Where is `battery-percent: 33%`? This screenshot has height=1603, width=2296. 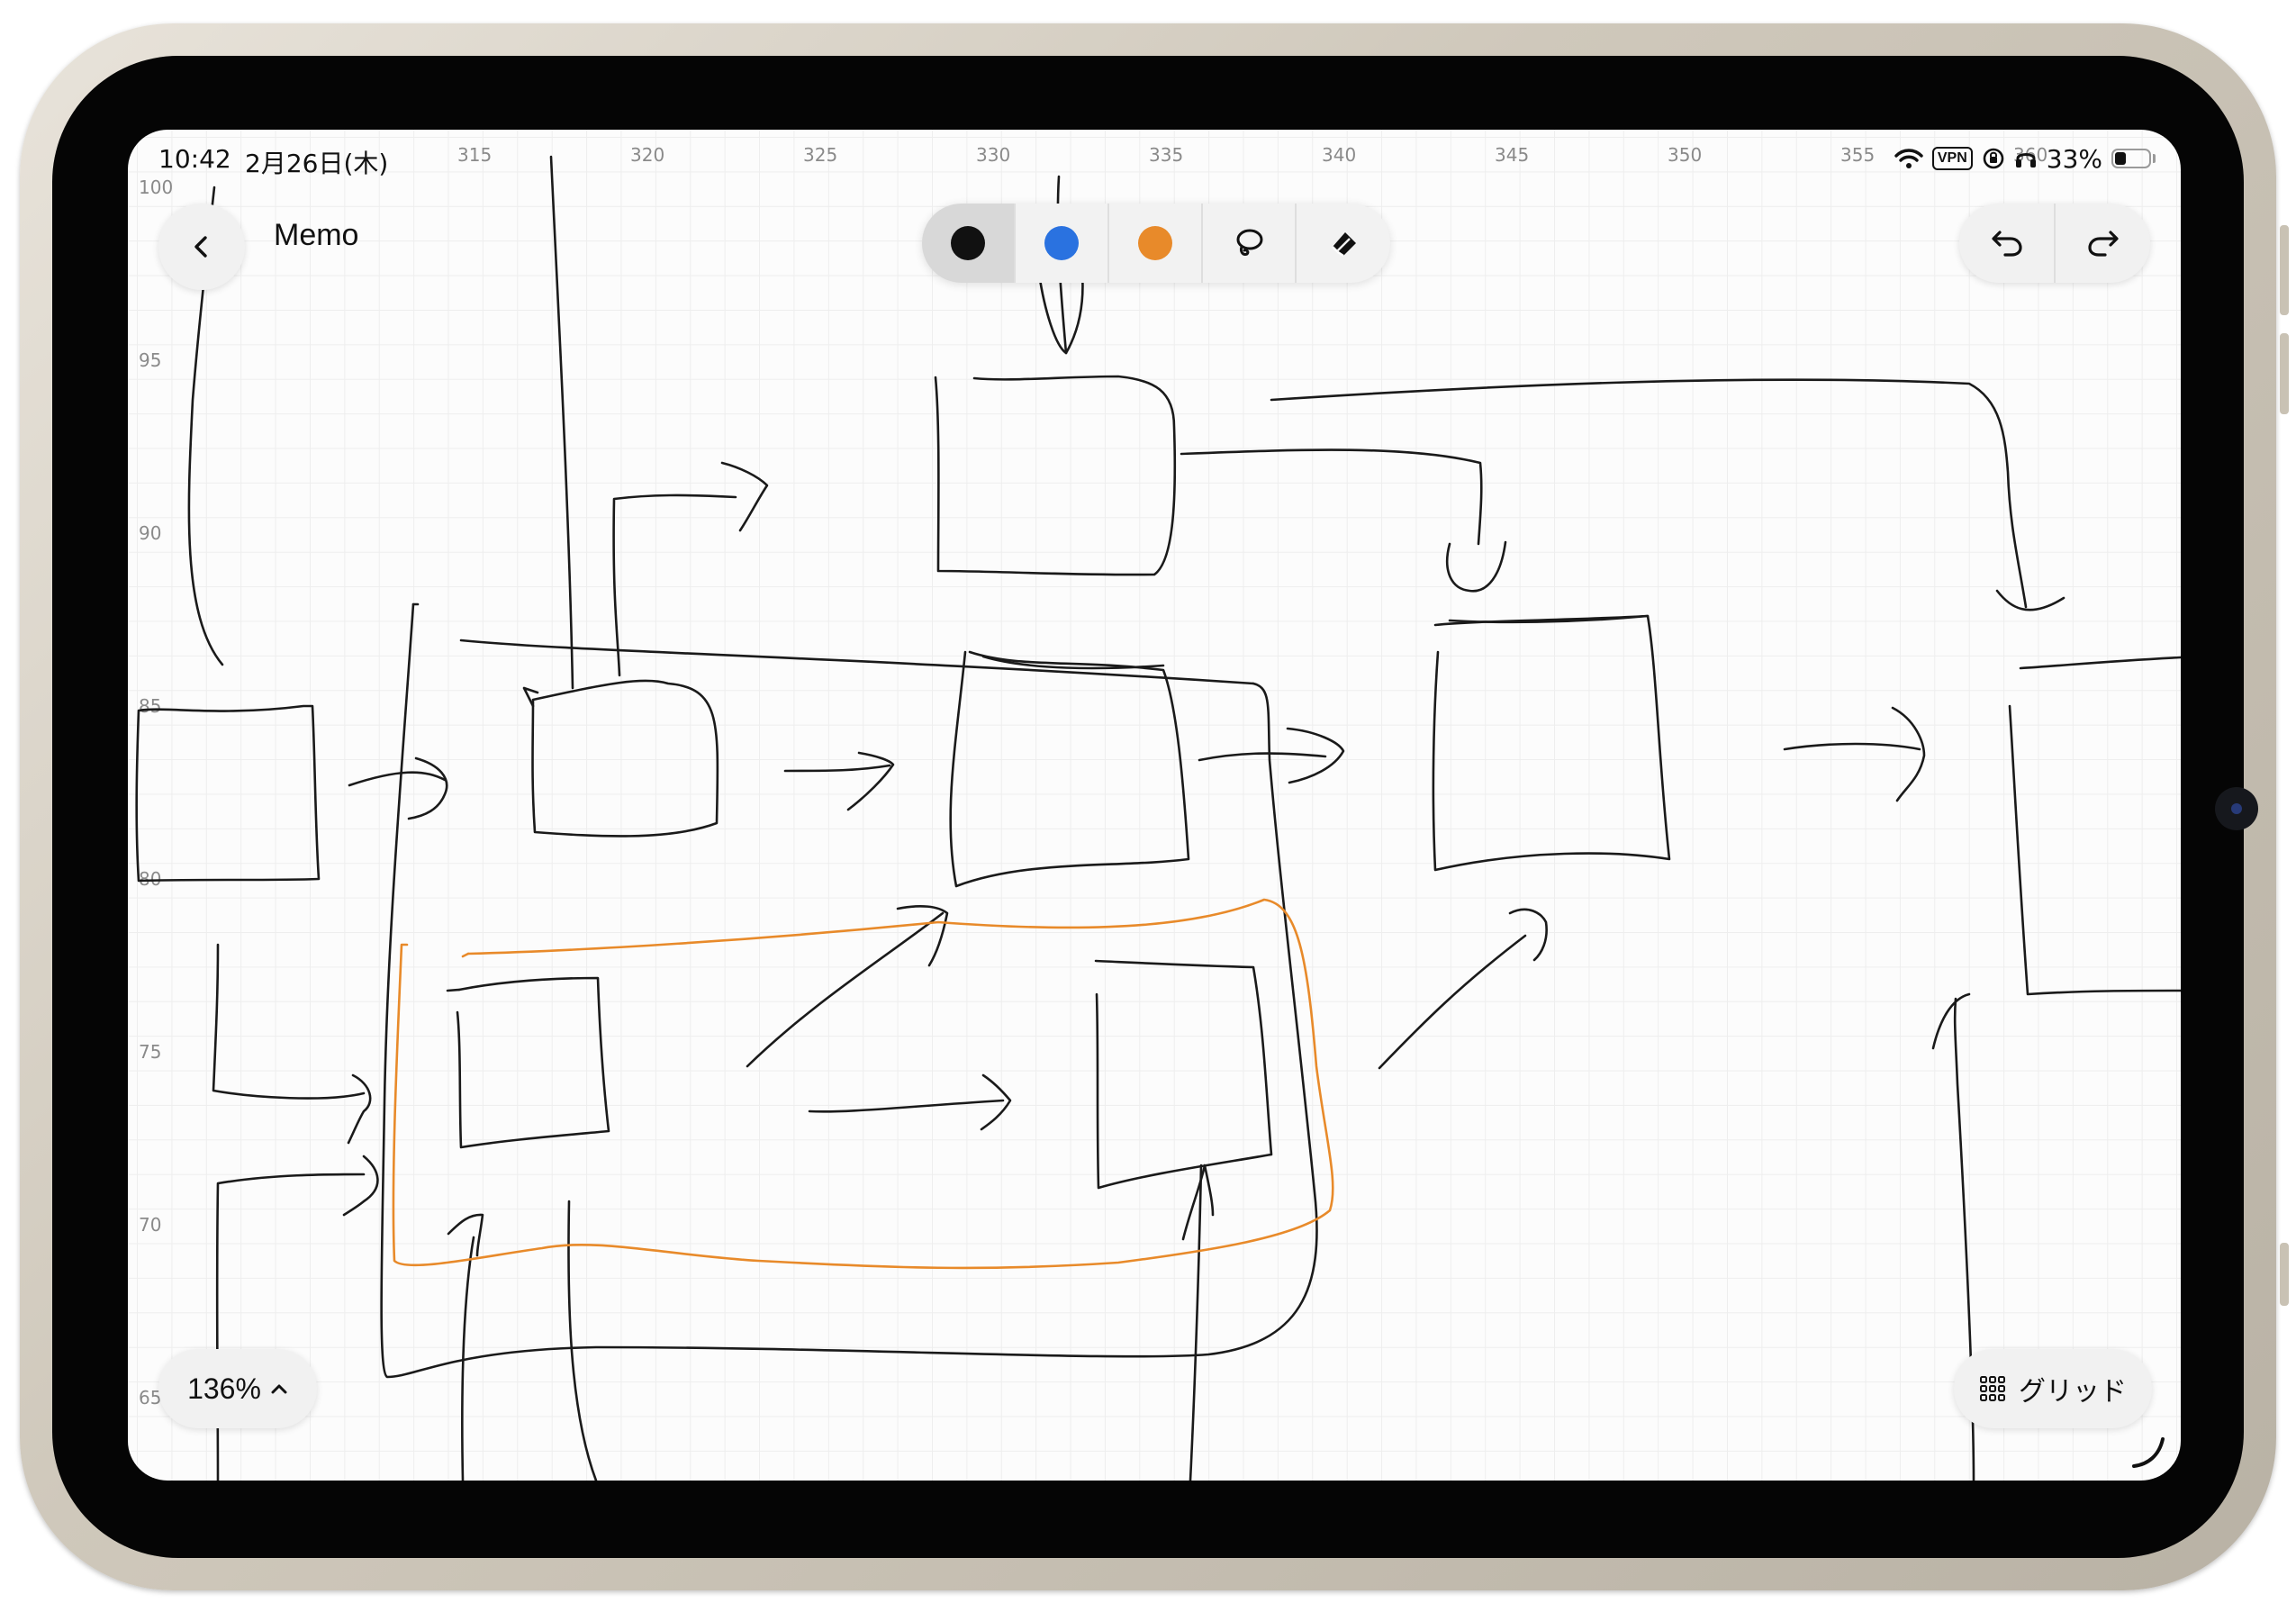
battery-percent: 33% is located at coordinates (2074, 158).